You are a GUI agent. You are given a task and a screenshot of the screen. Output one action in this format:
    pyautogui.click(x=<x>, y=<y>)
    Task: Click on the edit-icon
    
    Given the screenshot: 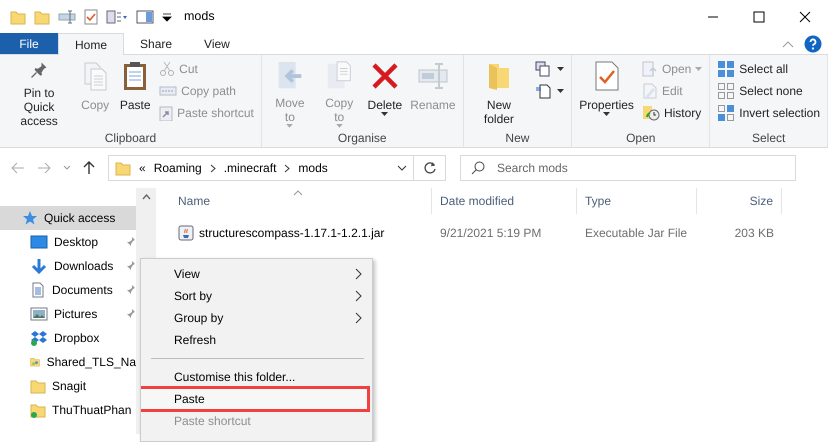 What is the action you would take?
    pyautogui.click(x=650, y=91)
    